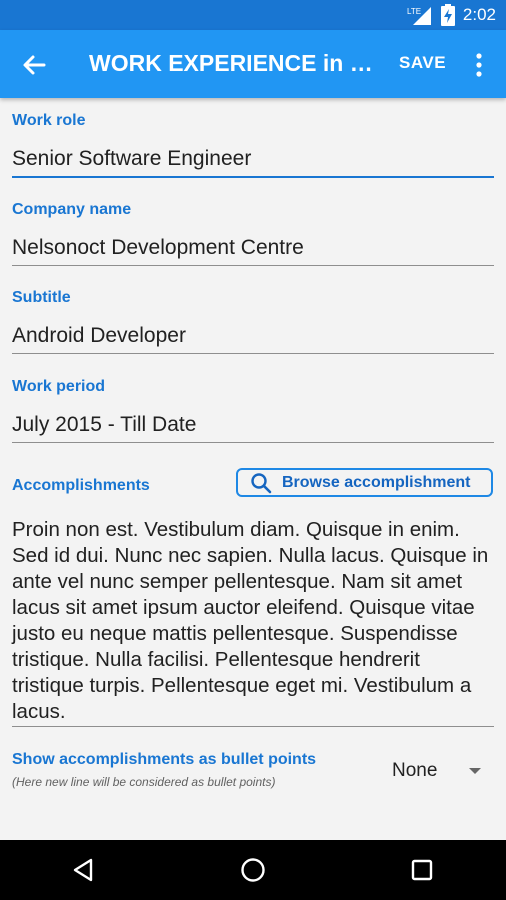 The image size is (506, 900). I want to click on svg-text: LTE, so click(414, 11).